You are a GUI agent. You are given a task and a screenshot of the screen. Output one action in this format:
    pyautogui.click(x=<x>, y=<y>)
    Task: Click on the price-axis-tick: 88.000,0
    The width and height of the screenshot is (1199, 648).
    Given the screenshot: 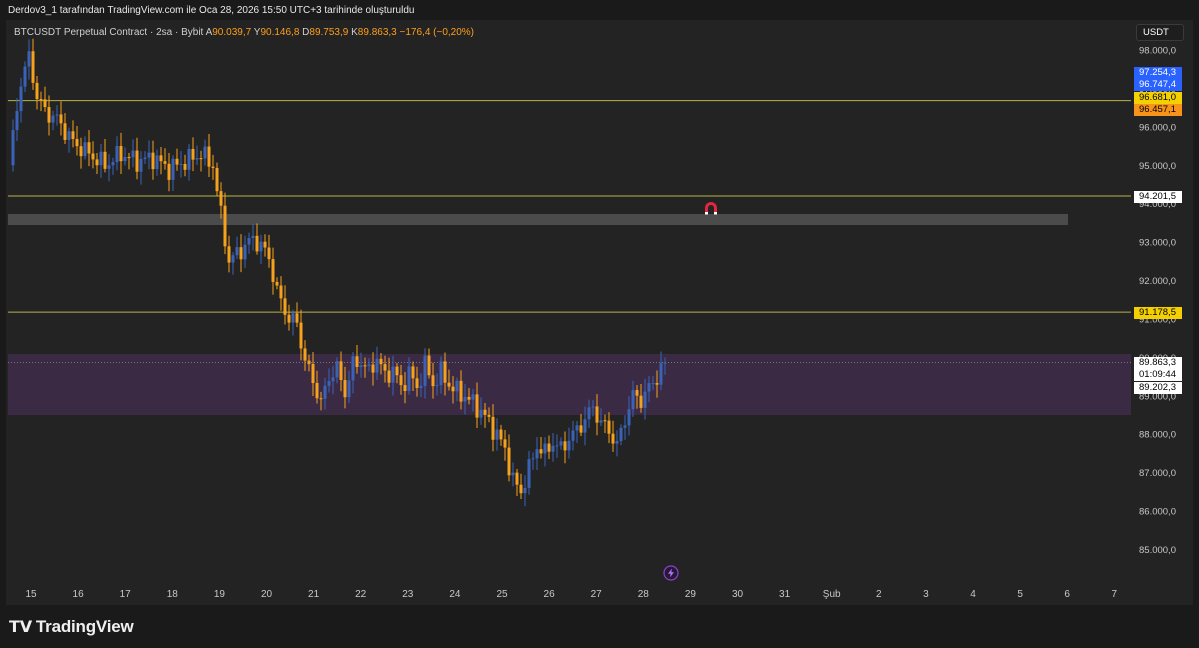 What is the action you would take?
    pyautogui.click(x=1157, y=435)
    